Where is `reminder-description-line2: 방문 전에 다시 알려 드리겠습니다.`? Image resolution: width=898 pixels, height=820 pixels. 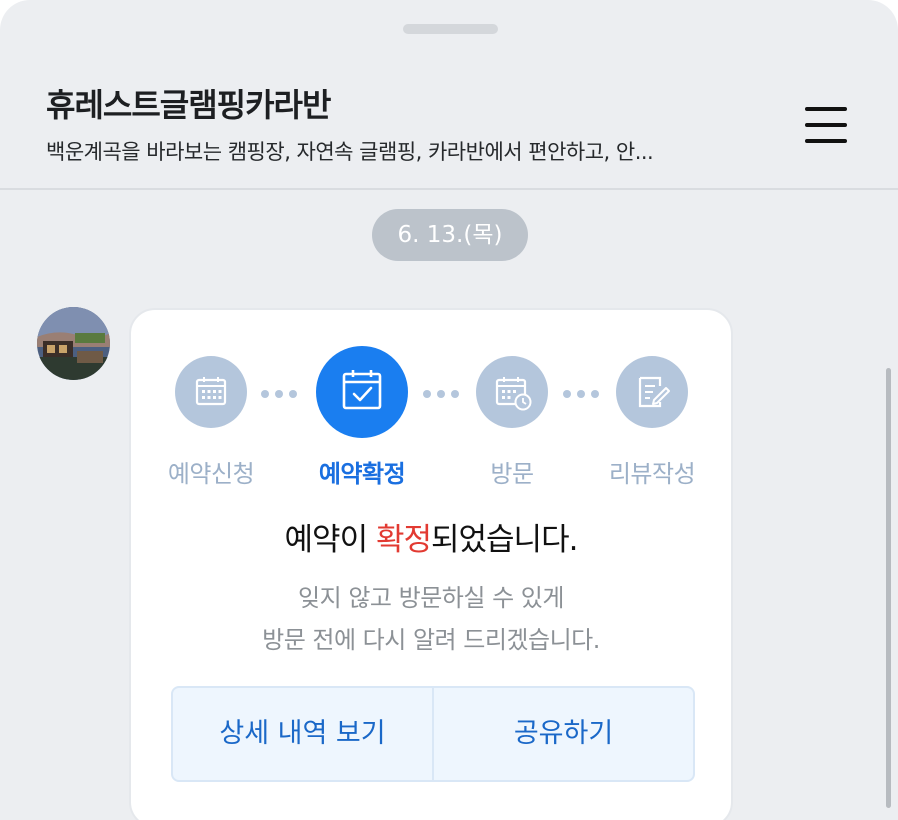 reminder-description-line2: 방문 전에 다시 알려 드리겠습니다. is located at coordinates (431, 640).